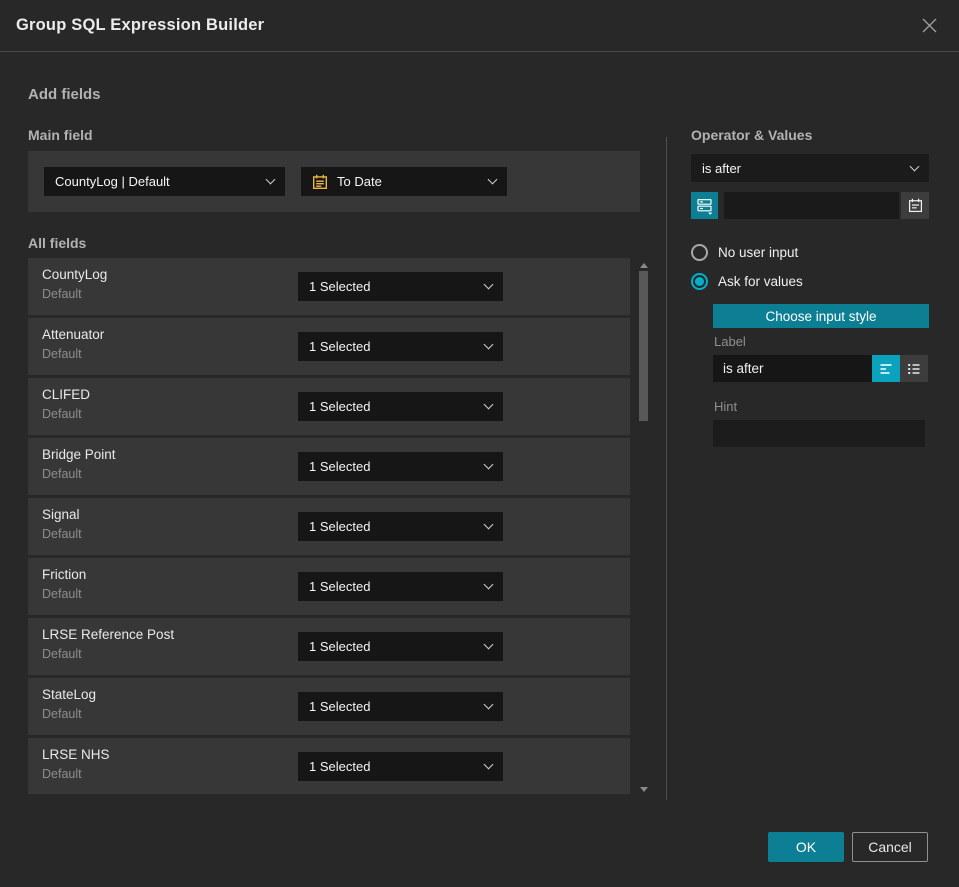 The image size is (959, 887). What do you see at coordinates (64, 94) in the screenshot?
I see `add-fields-heading: Add fields` at bounding box center [64, 94].